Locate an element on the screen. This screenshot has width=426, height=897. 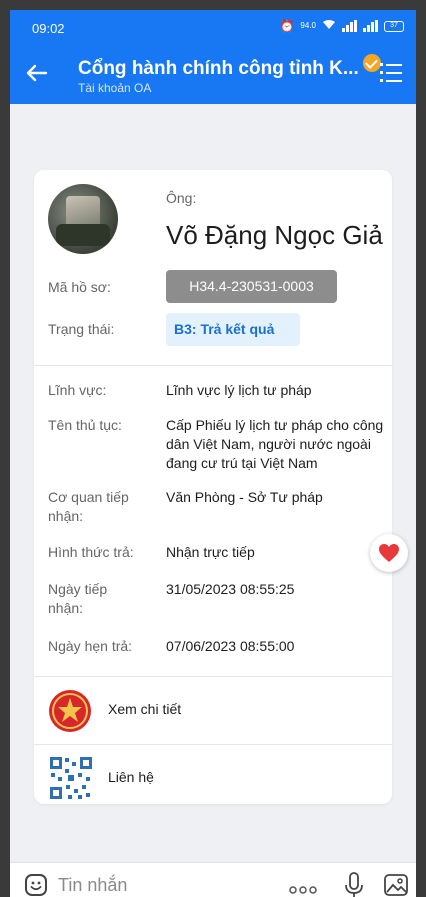
wifi-icon is located at coordinates (329, 26).